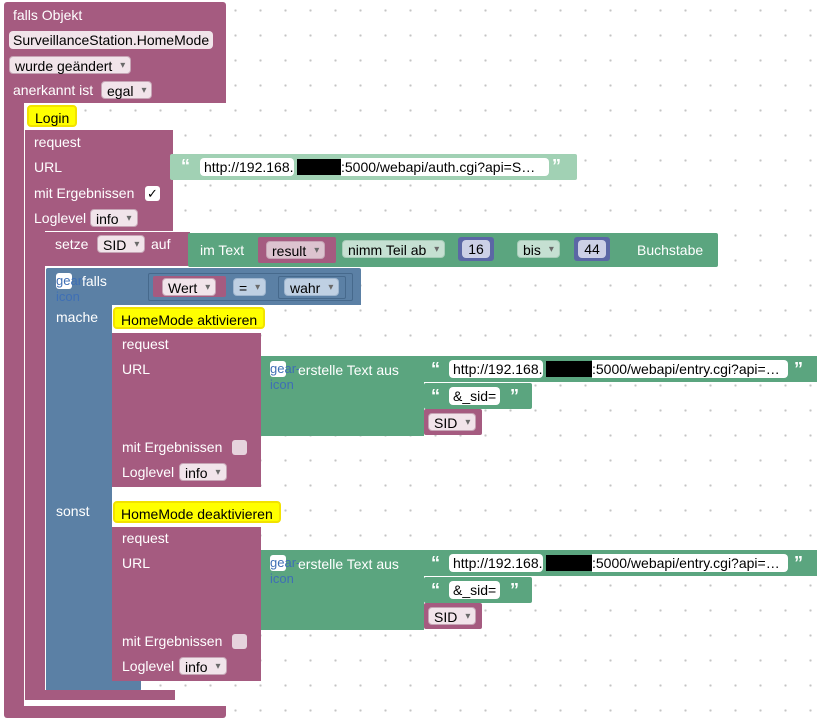 The image size is (829, 727). I want to click on deactivate-comment: HomeMode deaktivieren, so click(197, 512).